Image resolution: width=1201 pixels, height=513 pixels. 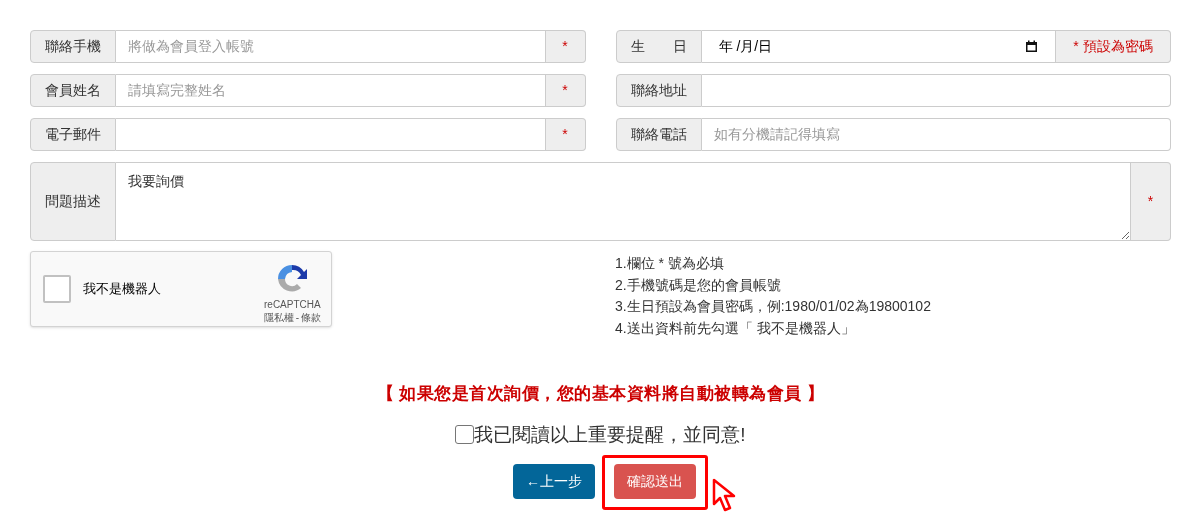 What do you see at coordinates (600, 394) in the screenshot?
I see `notice-text: 【 如果您是首次詢價，您的基本資料將自動被轉為會員 】` at bounding box center [600, 394].